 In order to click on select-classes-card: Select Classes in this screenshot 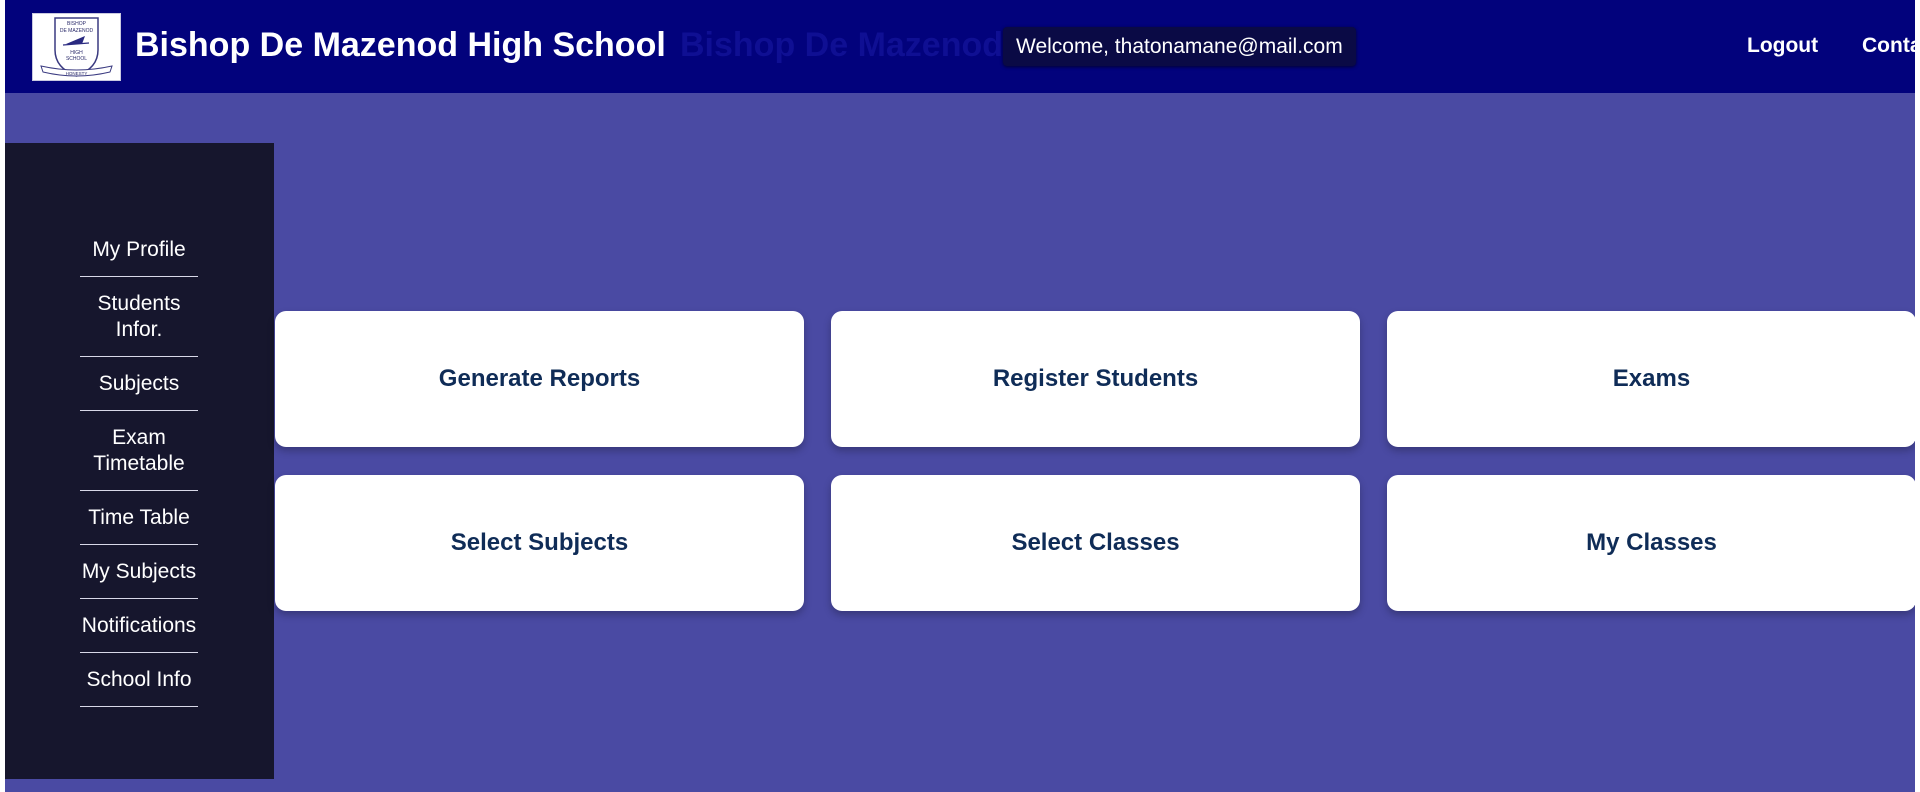, I will do `click(1095, 543)`.